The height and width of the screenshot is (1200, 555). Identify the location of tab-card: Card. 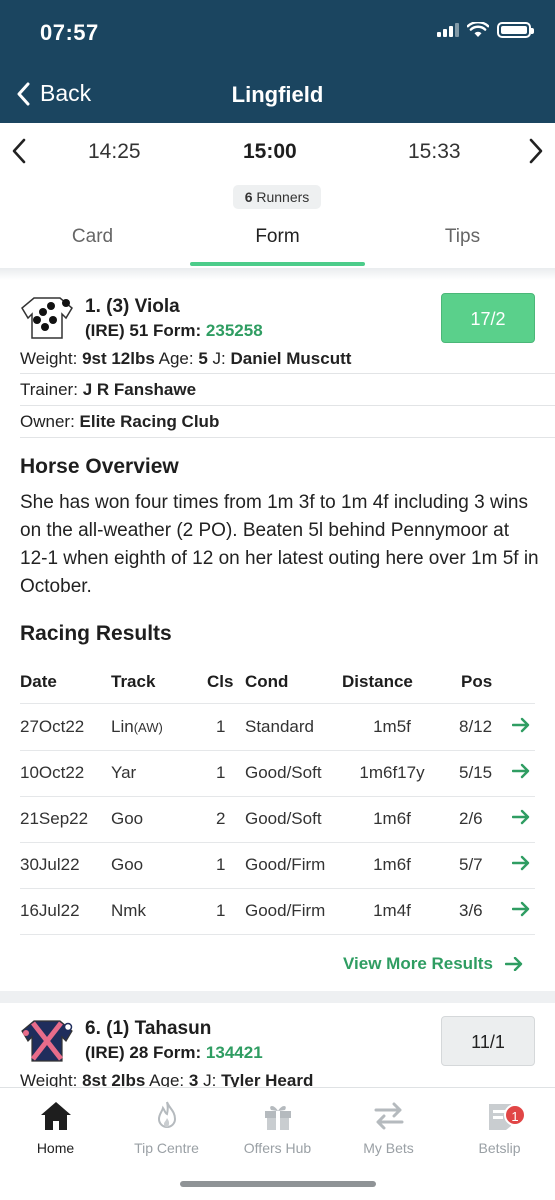
(92, 244).